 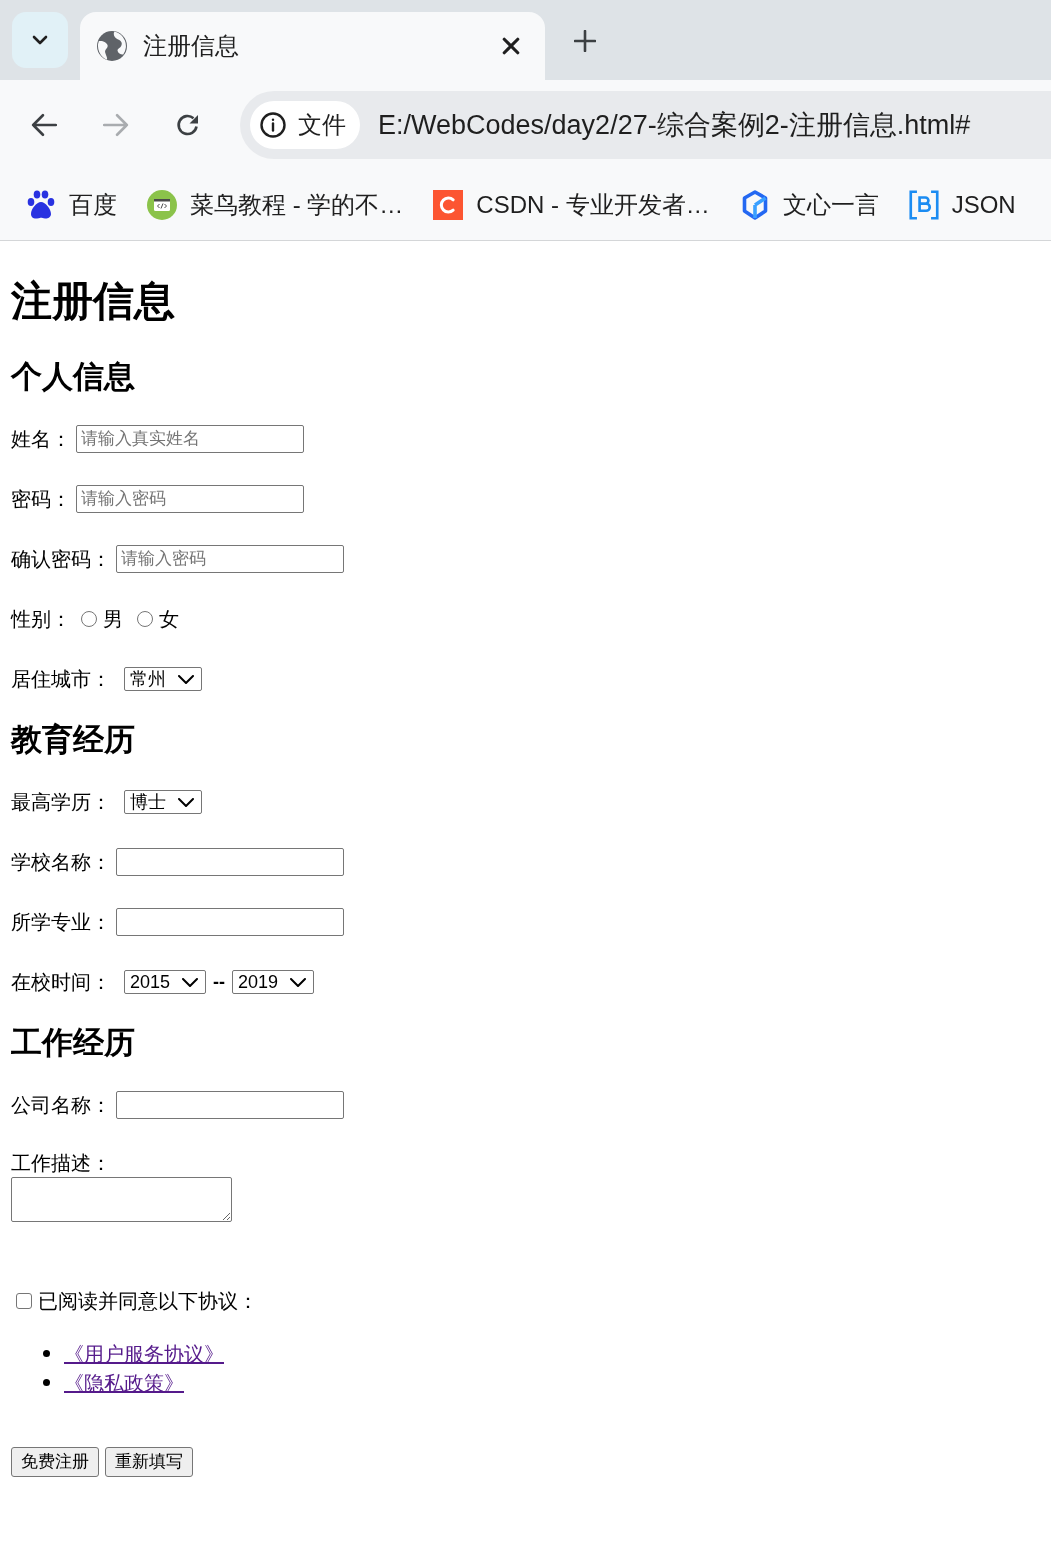 I want to click on form-button: 免费注册, so click(x=55, y=1462).